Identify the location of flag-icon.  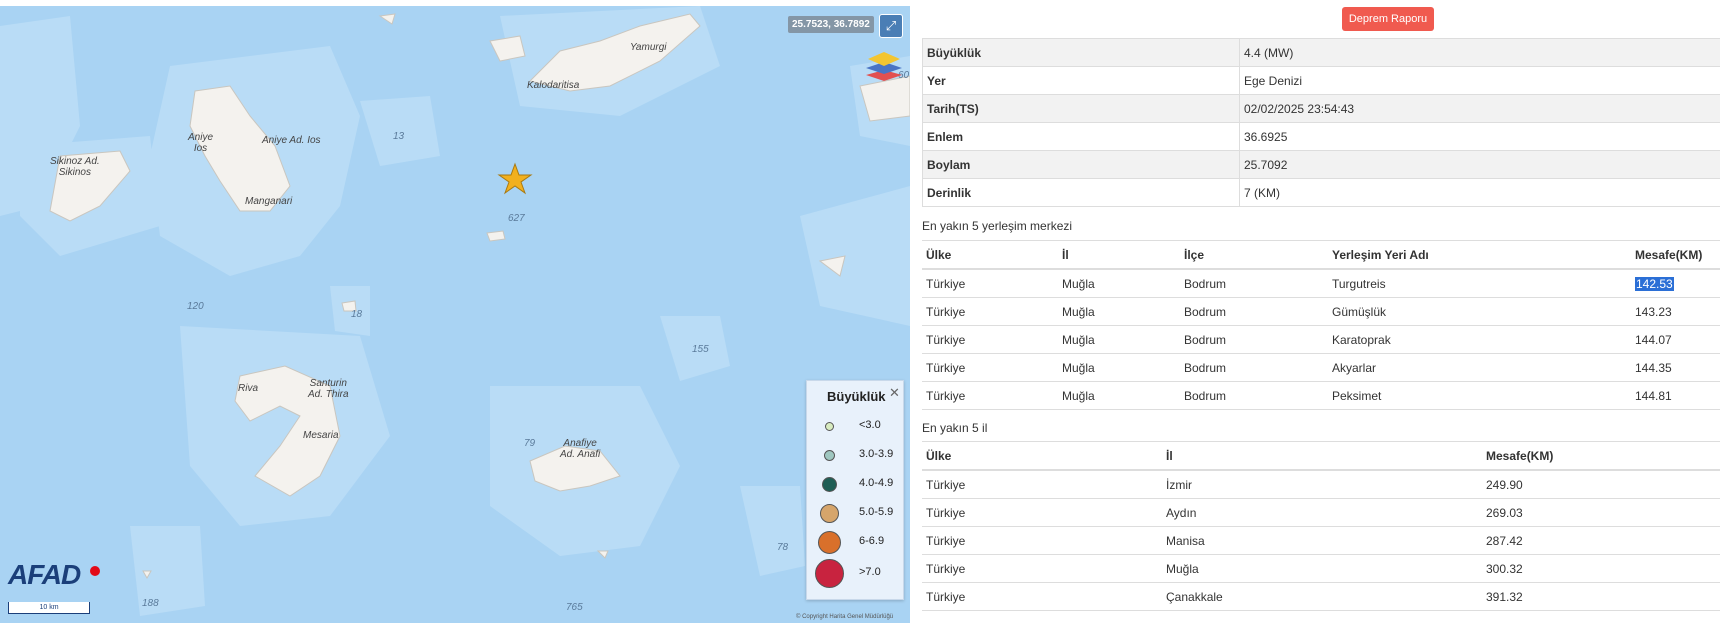
(95, 571).